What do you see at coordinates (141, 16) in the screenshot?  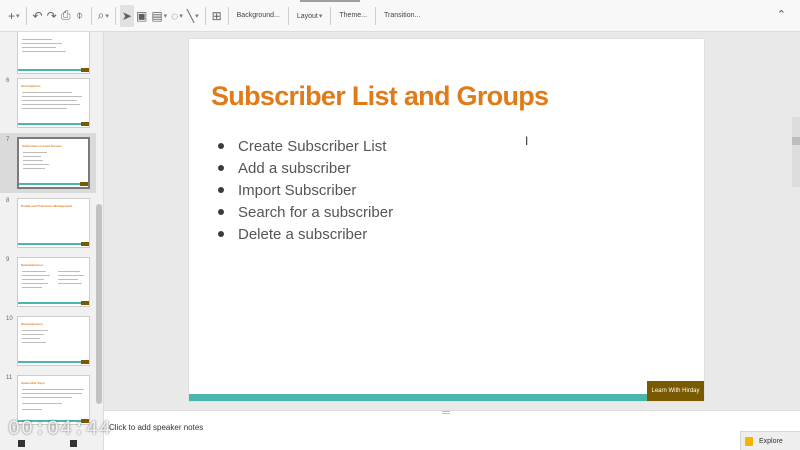 I see `text-box-icon: ▣` at bounding box center [141, 16].